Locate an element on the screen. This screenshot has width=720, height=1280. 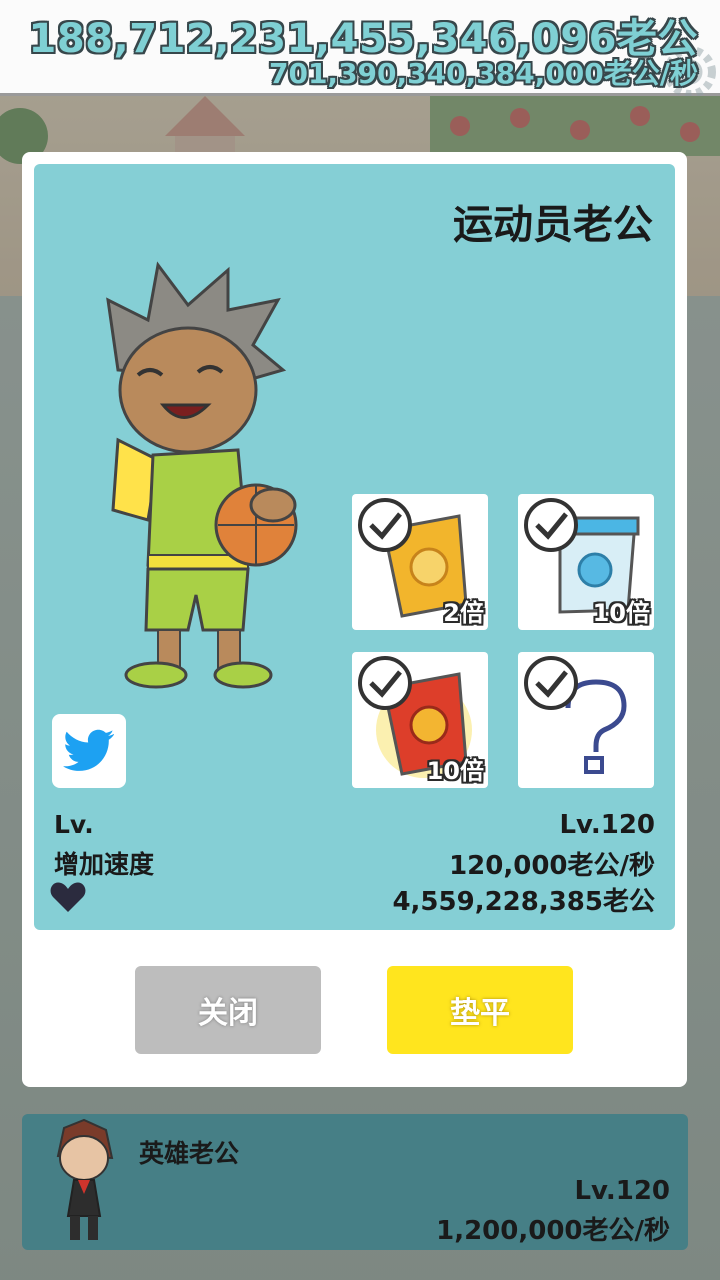
list-item-rate: 1,200,000老公/秒 is located at coordinates (553, 1231).